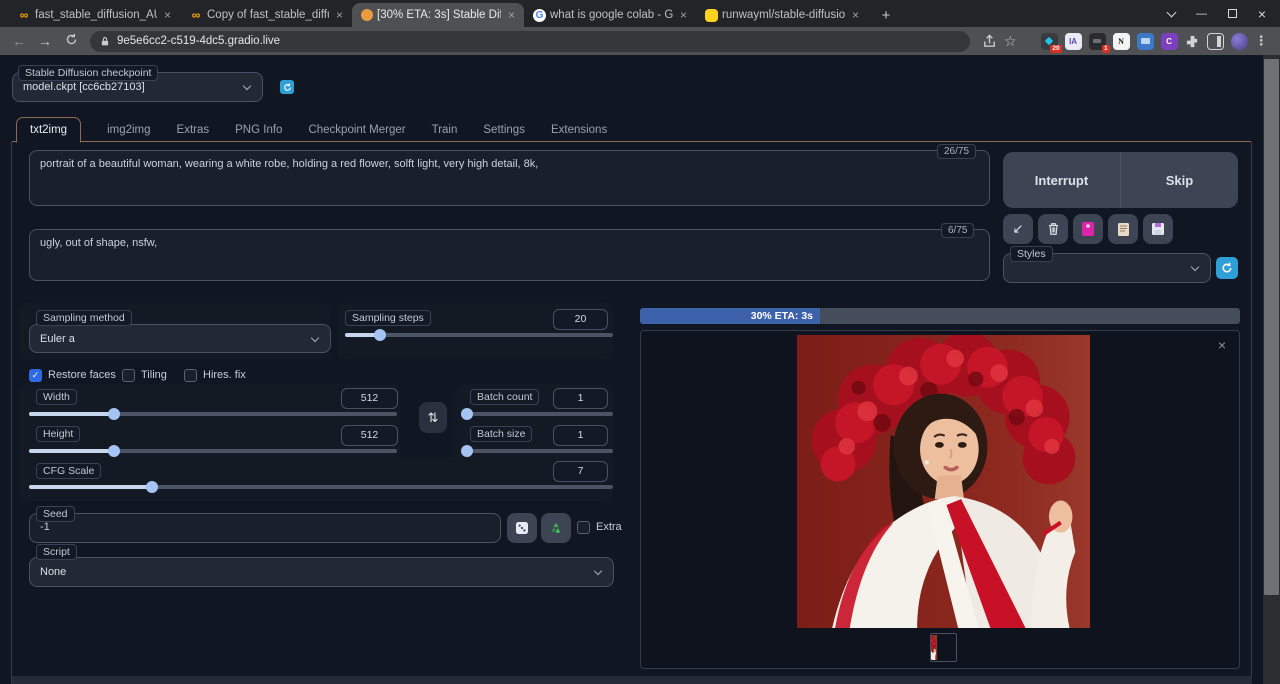  What do you see at coordinates (1179, 180) in the screenshot?
I see `skip-button: Skip` at bounding box center [1179, 180].